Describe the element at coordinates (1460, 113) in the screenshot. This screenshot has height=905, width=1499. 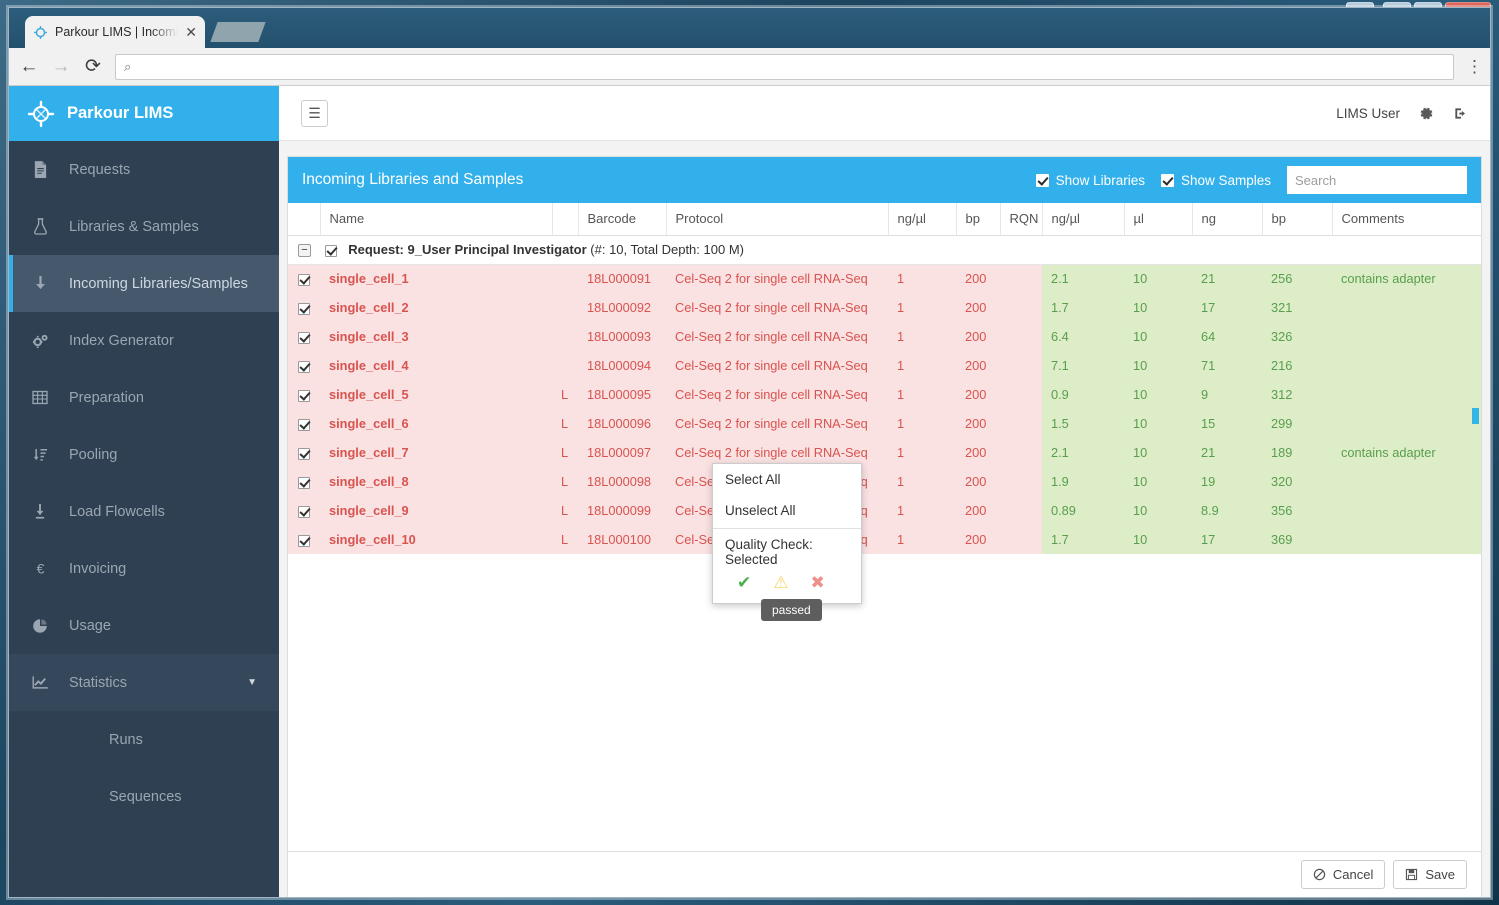
I see `logout-icon` at that location.